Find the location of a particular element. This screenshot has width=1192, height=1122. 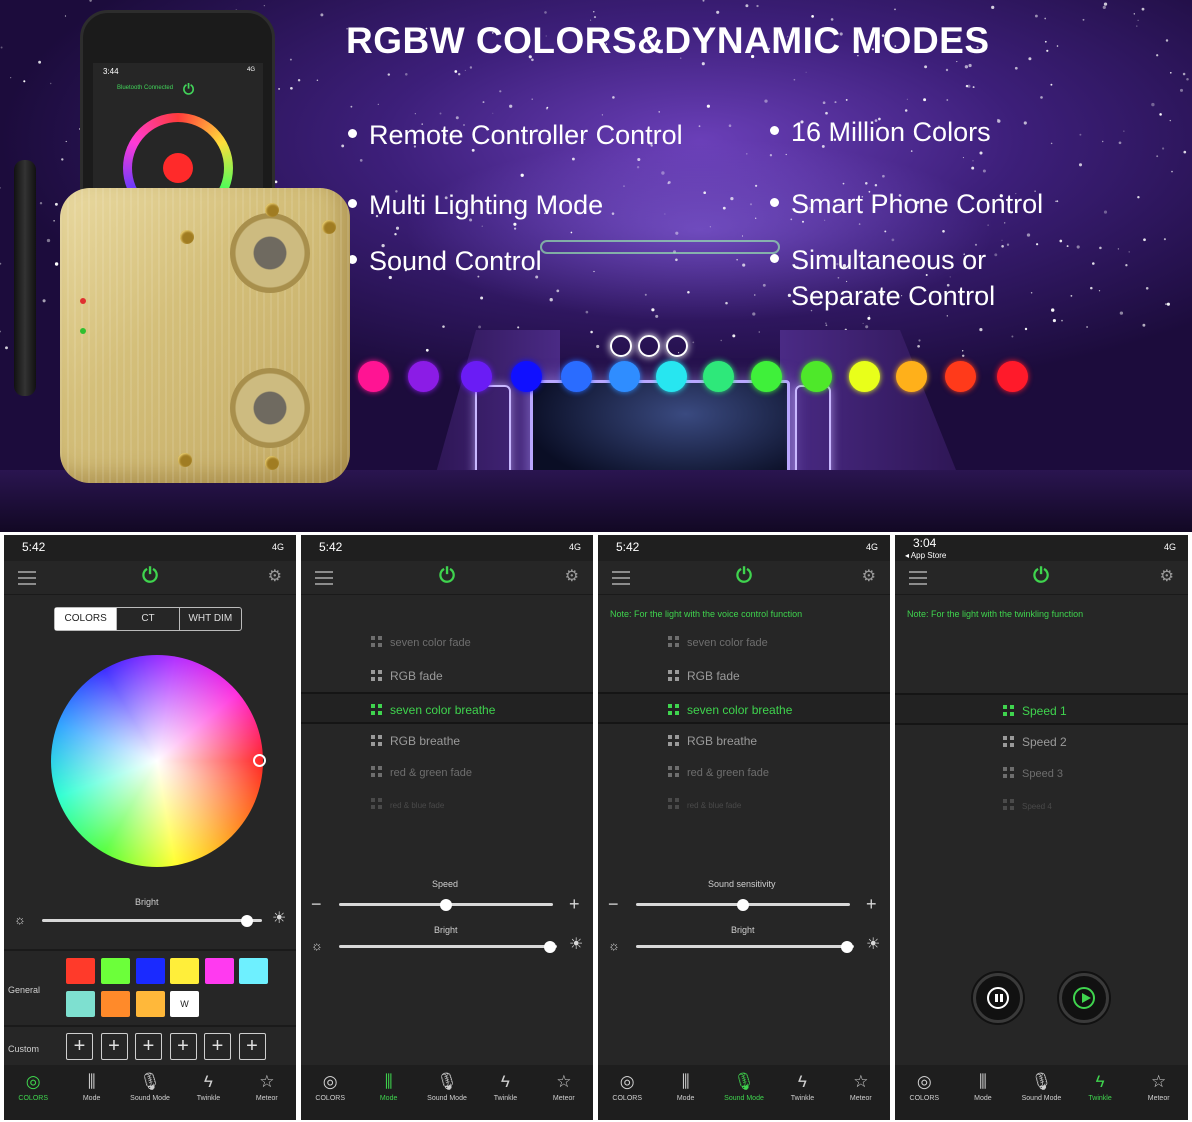

color-wheel-knob is located at coordinates (259, 760).